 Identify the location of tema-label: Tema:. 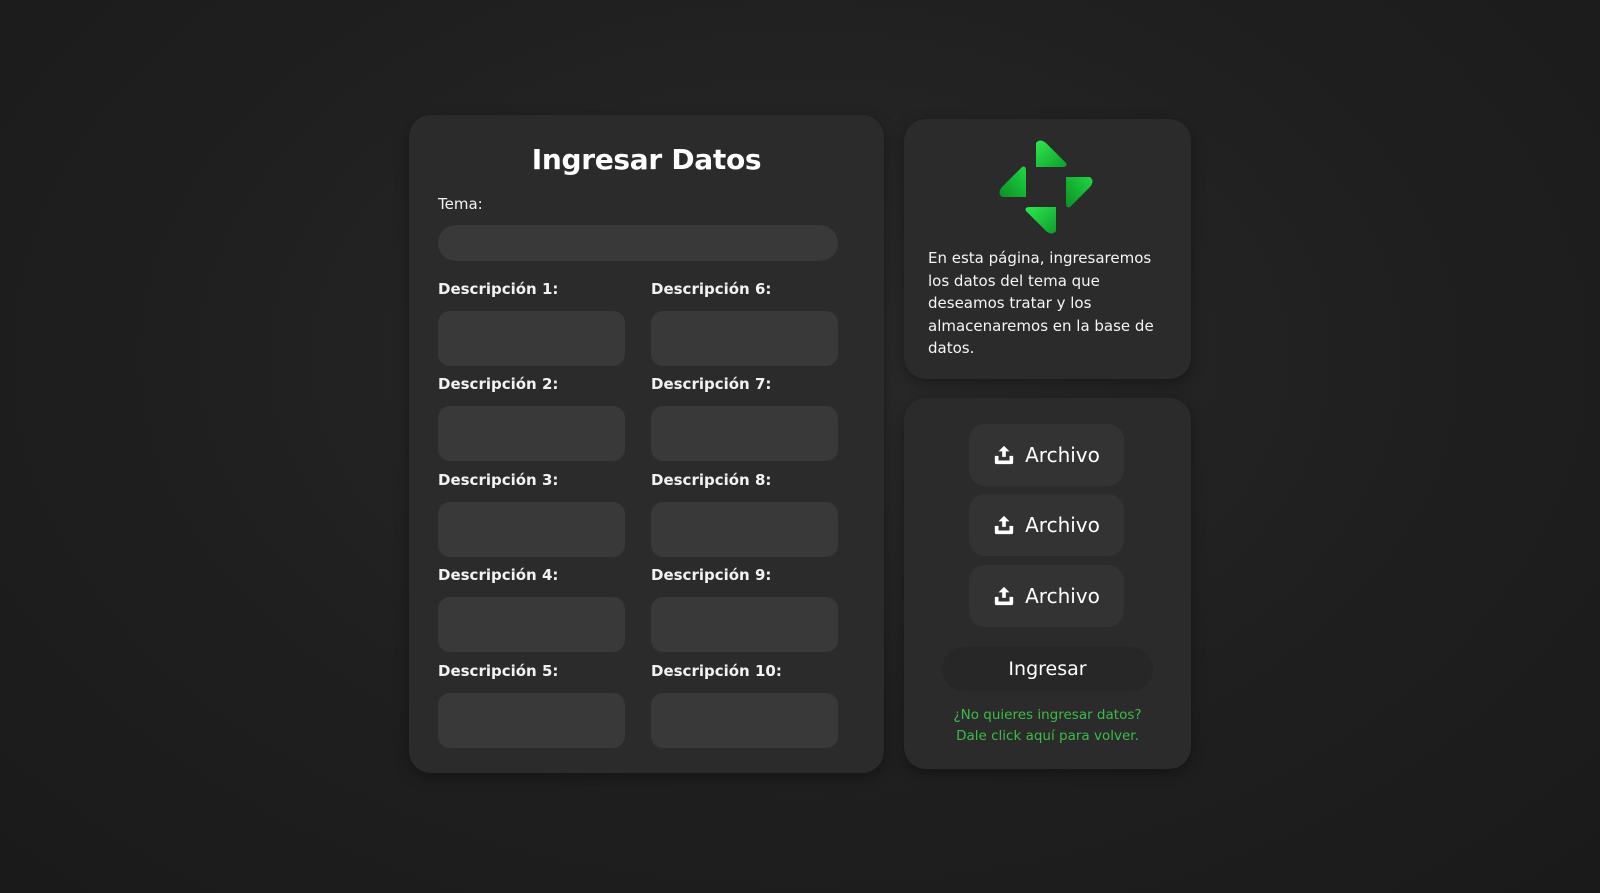
(460, 204).